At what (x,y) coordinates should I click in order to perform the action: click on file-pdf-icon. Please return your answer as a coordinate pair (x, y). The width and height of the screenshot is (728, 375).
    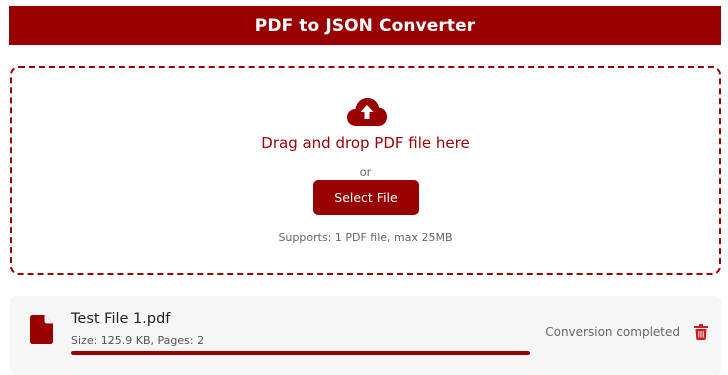
    Looking at the image, I should click on (41, 329).